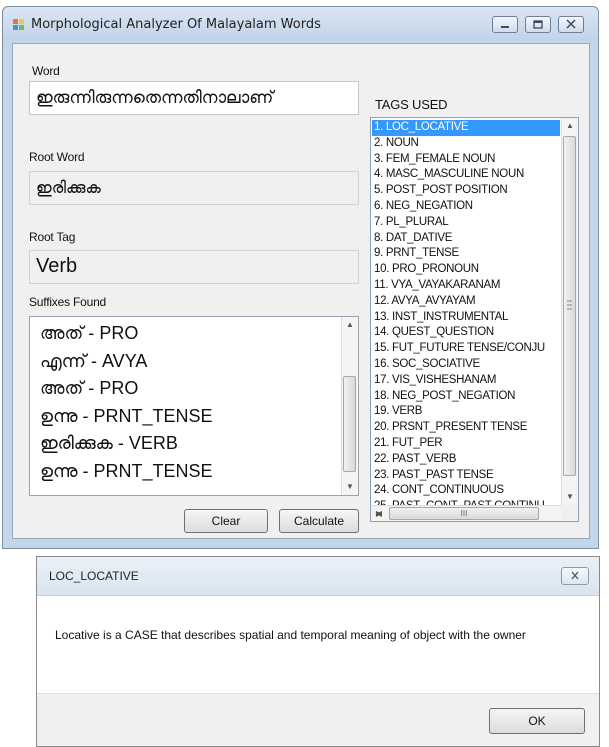 The width and height of the screenshot is (609, 747). What do you see at coordinates (466, 302) in the screenshot?
I see `tag-item: 12. AVYA_AVYAYAM` at bounding box center [466, 302].